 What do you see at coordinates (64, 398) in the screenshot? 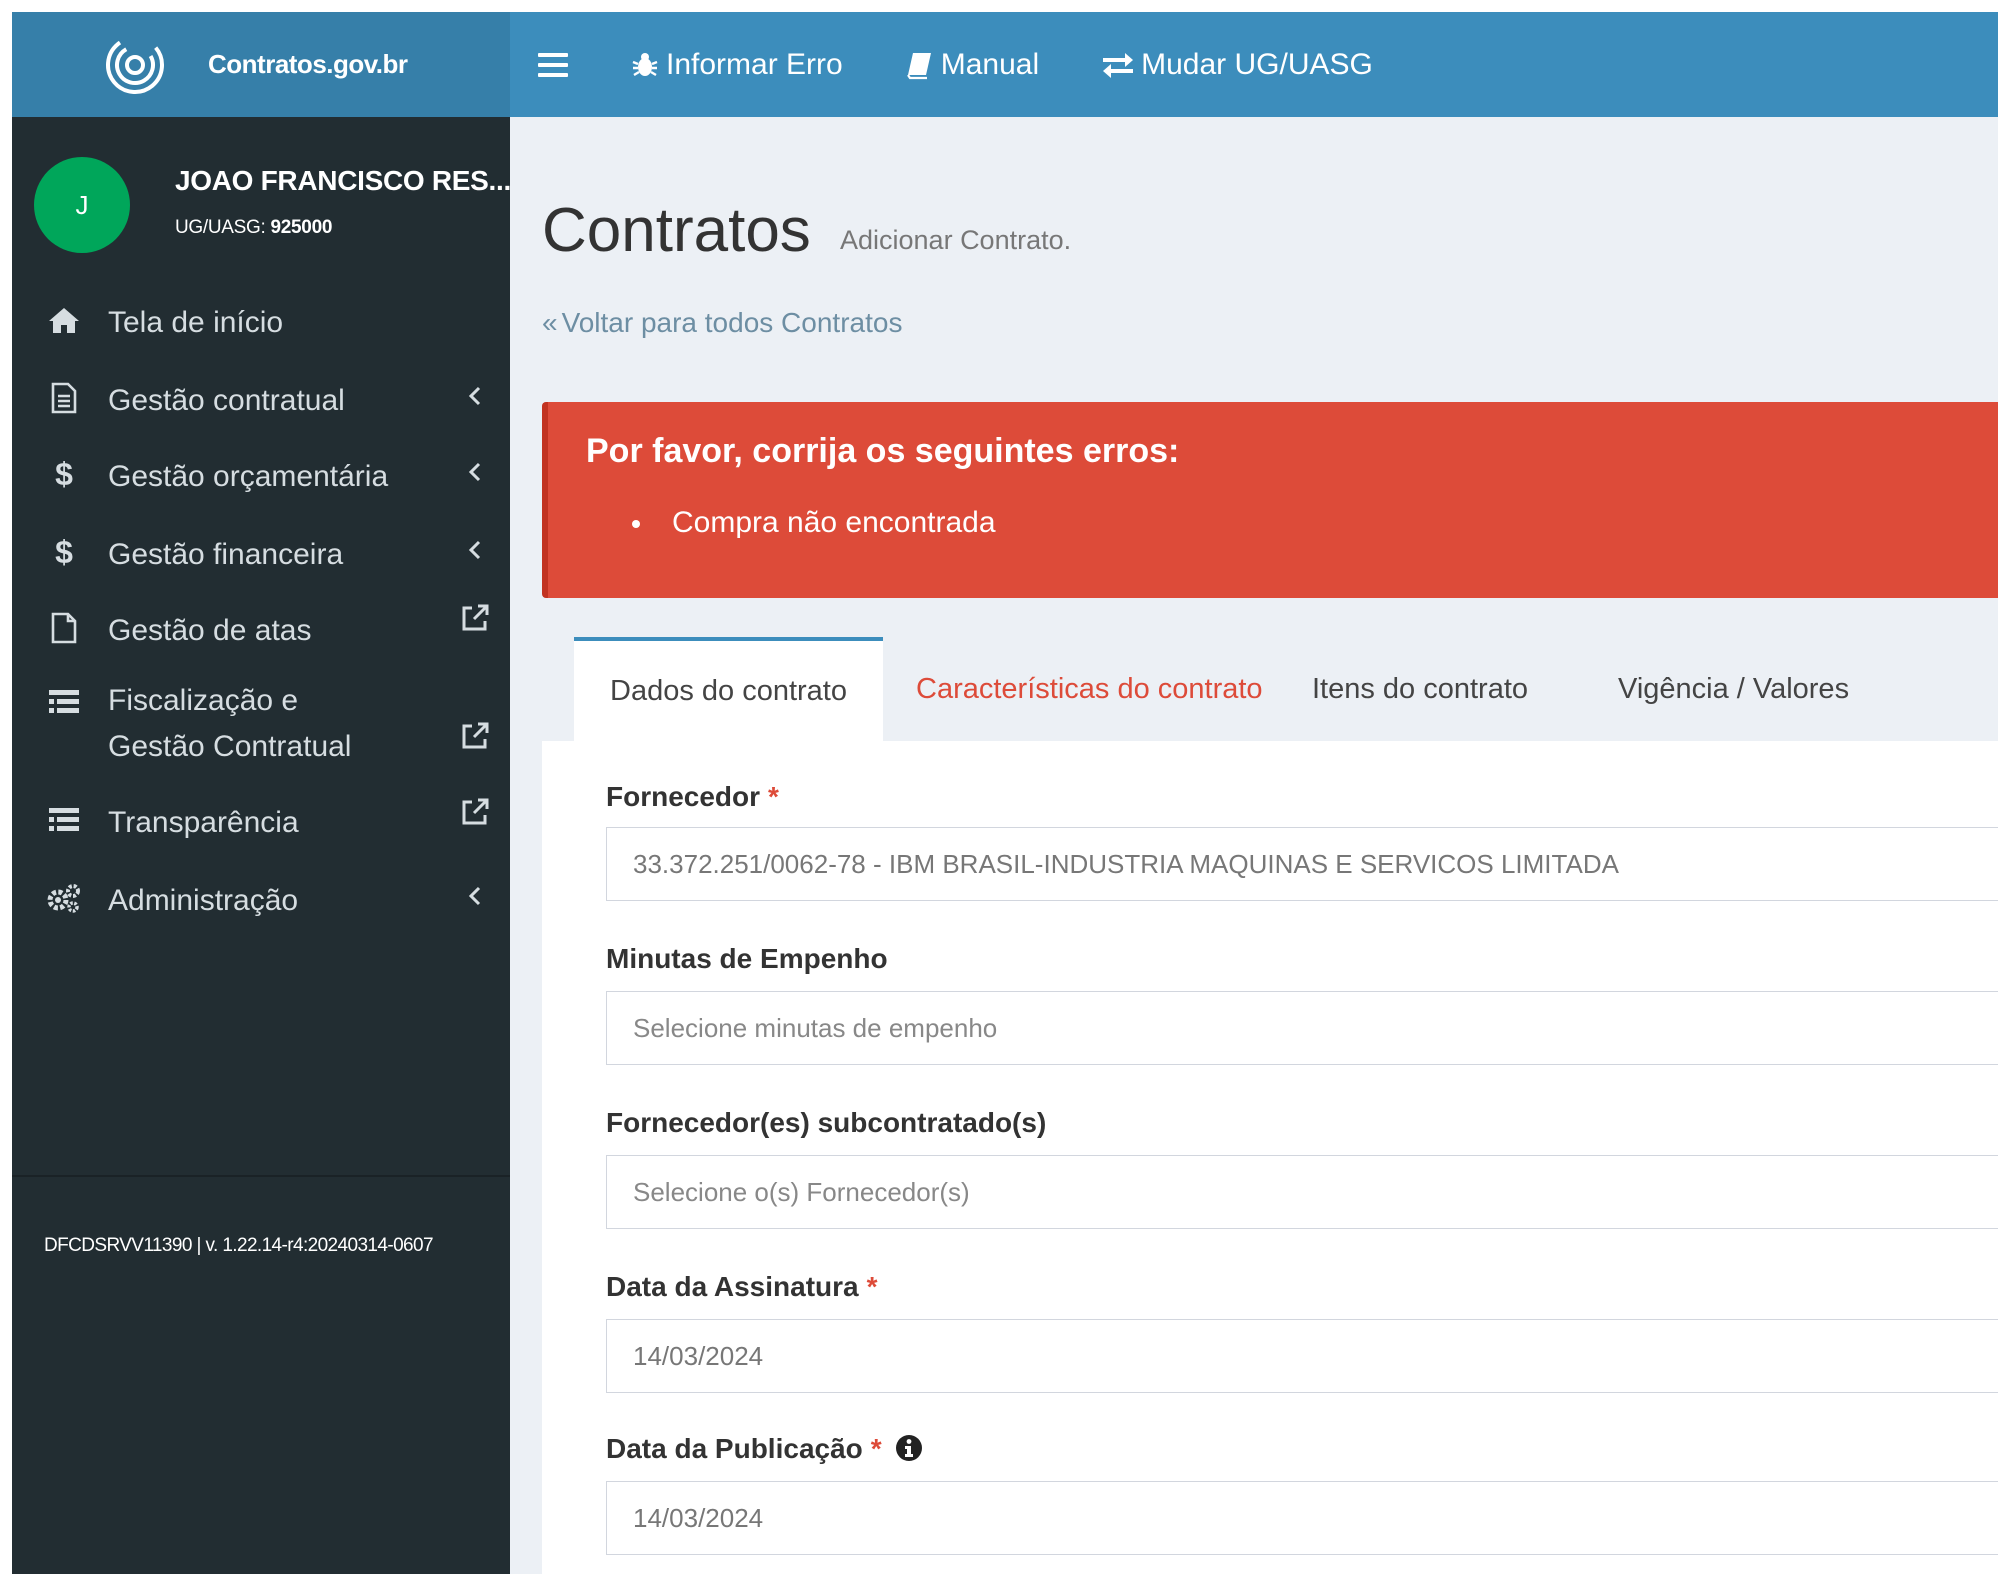
I see `document-icon` at bounding box center [64, 398].